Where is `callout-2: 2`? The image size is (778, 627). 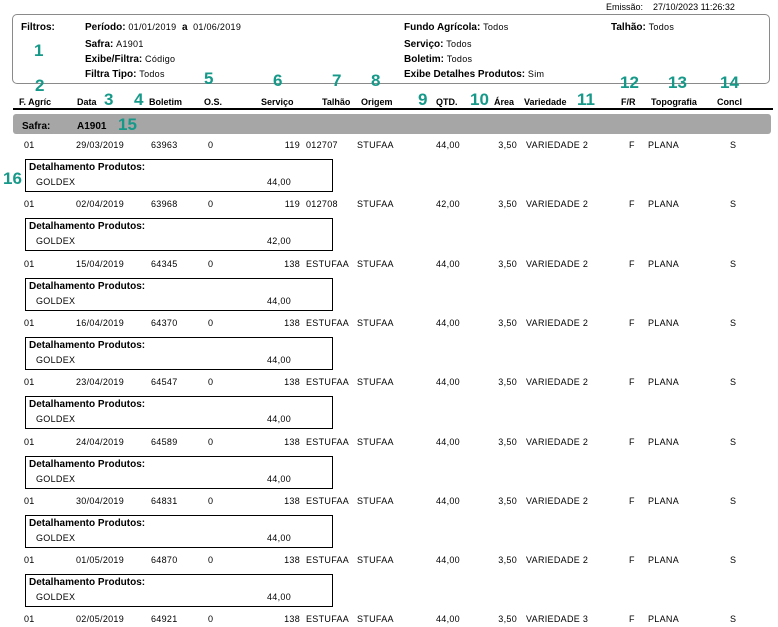
callout-2: 2 is located at coordinates (40, 85).